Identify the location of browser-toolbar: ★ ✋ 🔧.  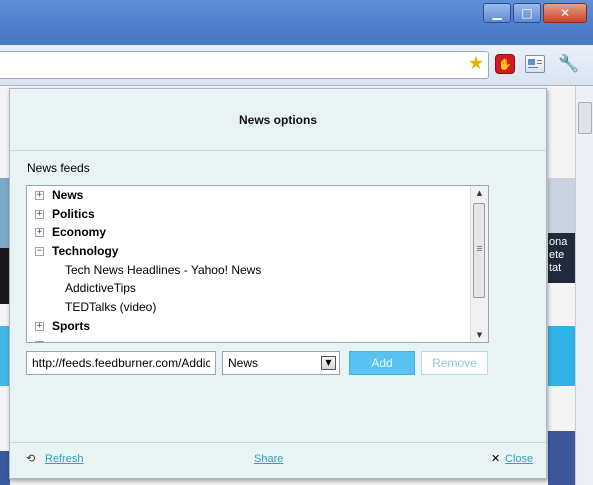
(296, 65).